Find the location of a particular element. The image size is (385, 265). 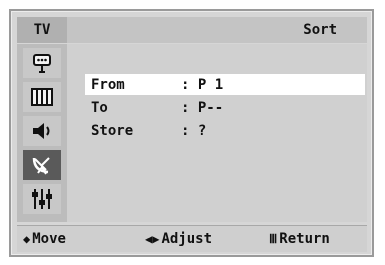

speaker-icon is located at coordinates (41, 131).